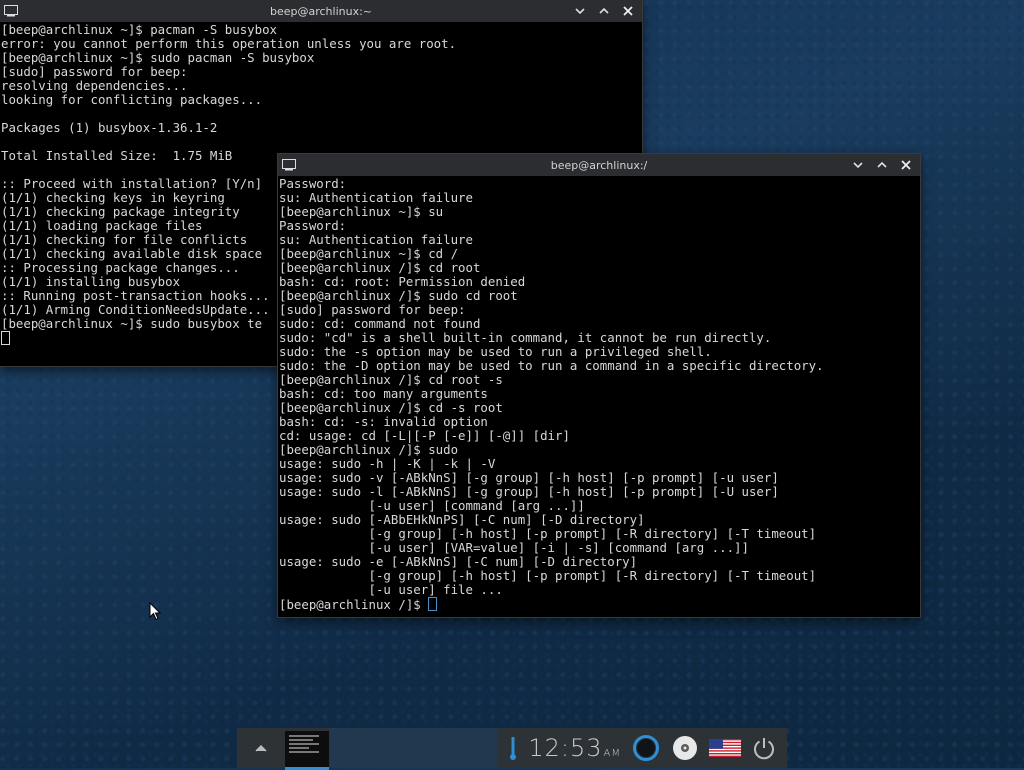  What do you see at coordinates (685, 748) in the screenshot?
I see `disc-drive-icon` at bounding box center [685, 748].